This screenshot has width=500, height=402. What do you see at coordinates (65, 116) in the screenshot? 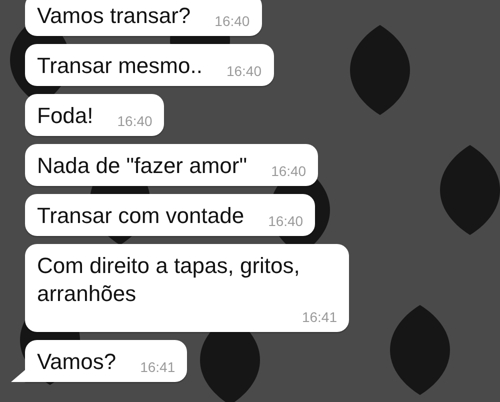
I see `message-text: Foda!` at bounding box center [65, 116].